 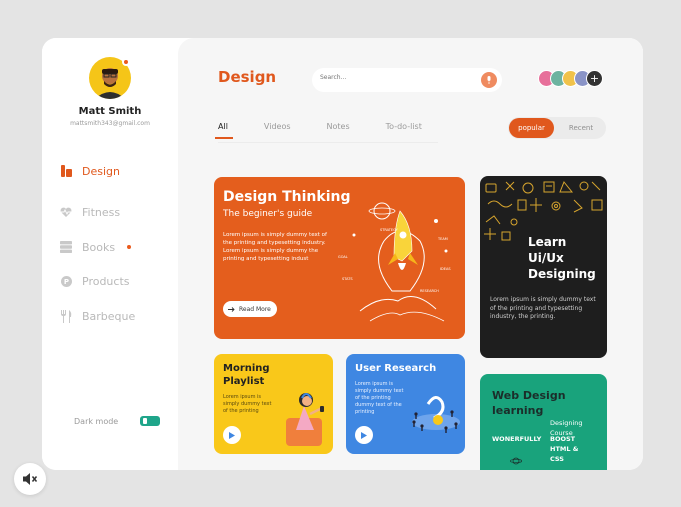 What do you see at coordinates (570, 80) in the screenshot?
I see `team-avatars: +` at bounding box center [570, 80].